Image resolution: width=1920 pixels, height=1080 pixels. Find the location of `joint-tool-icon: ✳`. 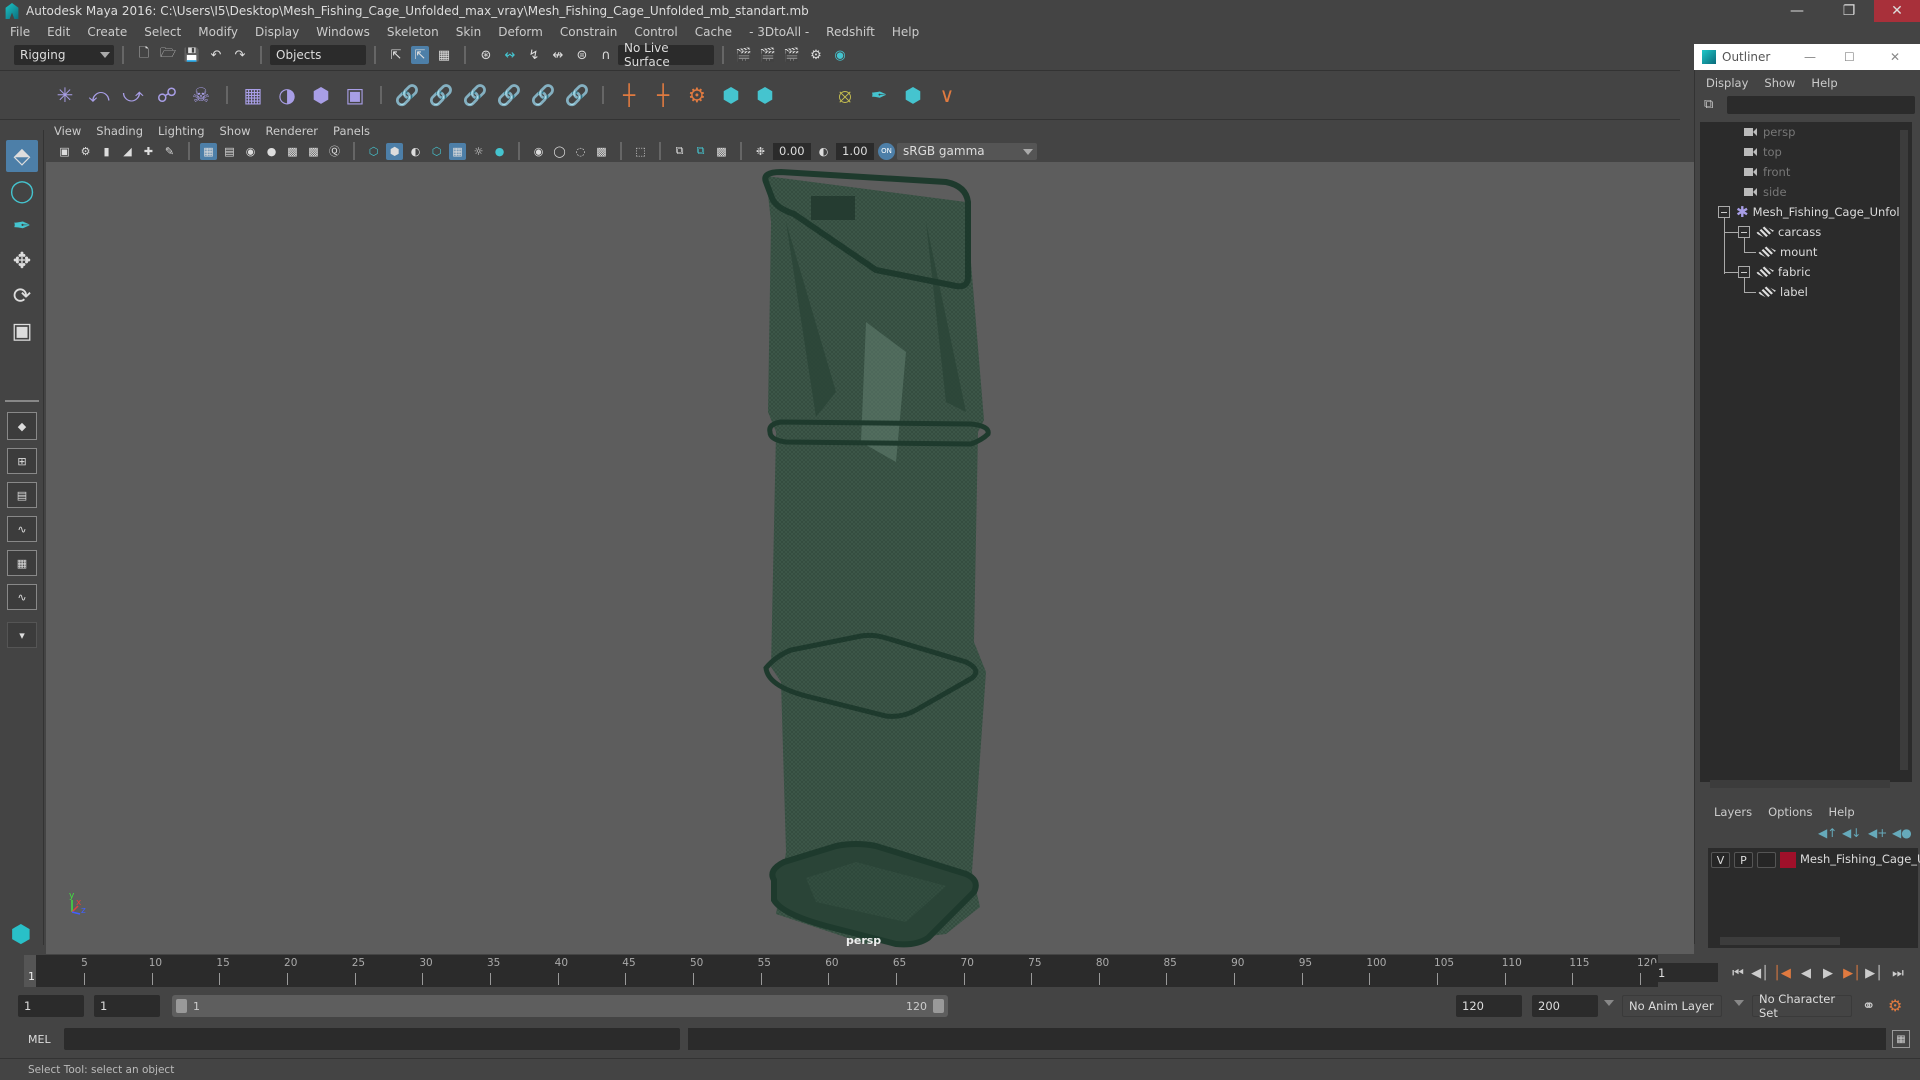

joint-tool-icon: ✳ is located at coordinates (65, 95).